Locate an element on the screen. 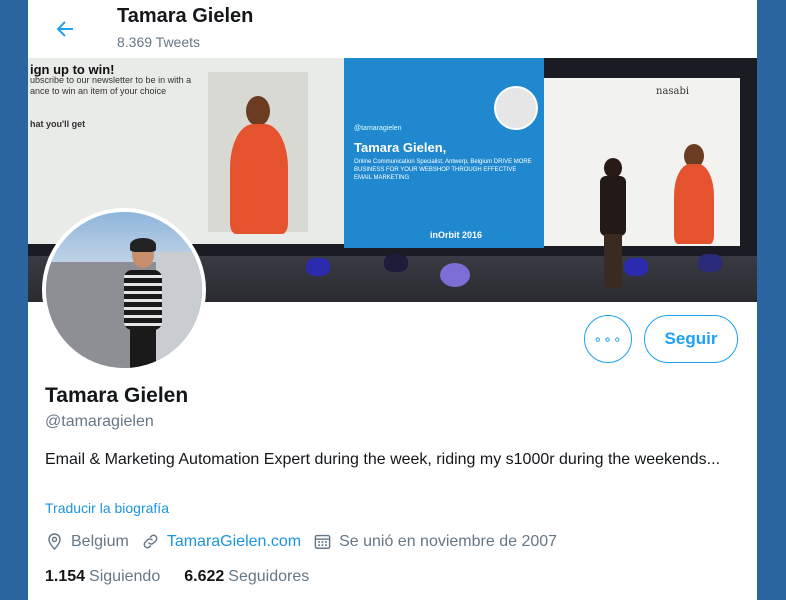  banner-speaker-avatar is located at coordinates (516, 108).